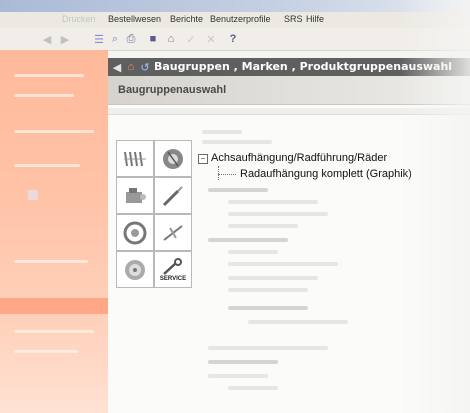 The width and height of the screenshot is (470, 413). I want to click on left-panel-section-header, so click(54, 306).